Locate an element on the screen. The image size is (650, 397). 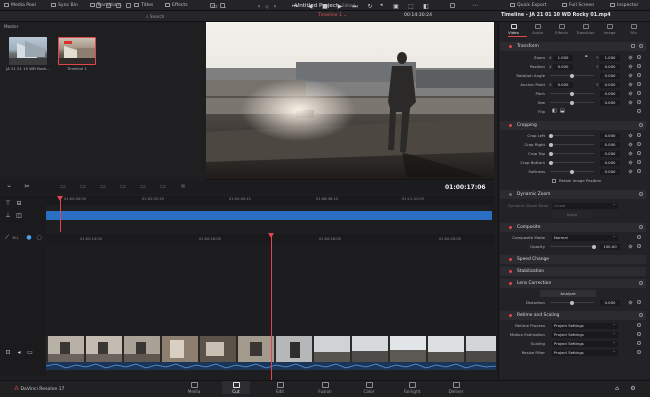
pitch-field: 0.000 is located at coordinates (610, 93).